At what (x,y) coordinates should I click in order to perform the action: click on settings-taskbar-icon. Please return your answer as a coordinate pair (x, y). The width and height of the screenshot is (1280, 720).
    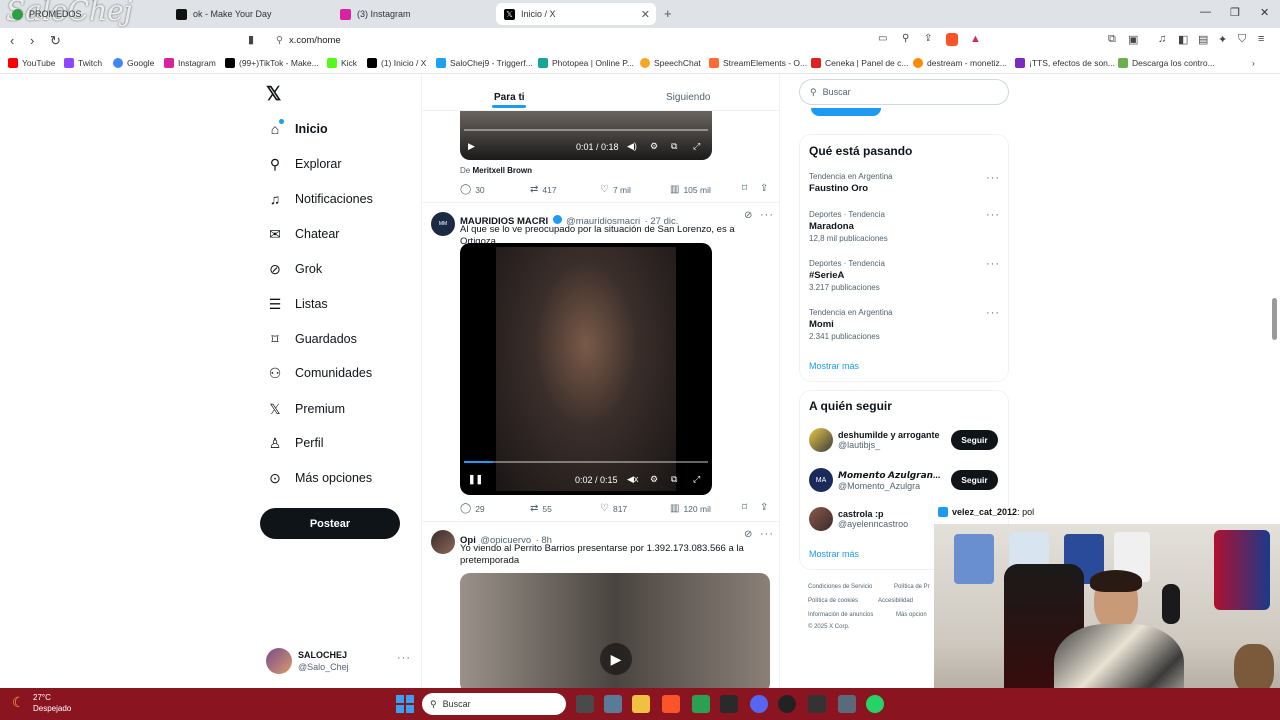
    Looking at the image, I should click on (847, 704).